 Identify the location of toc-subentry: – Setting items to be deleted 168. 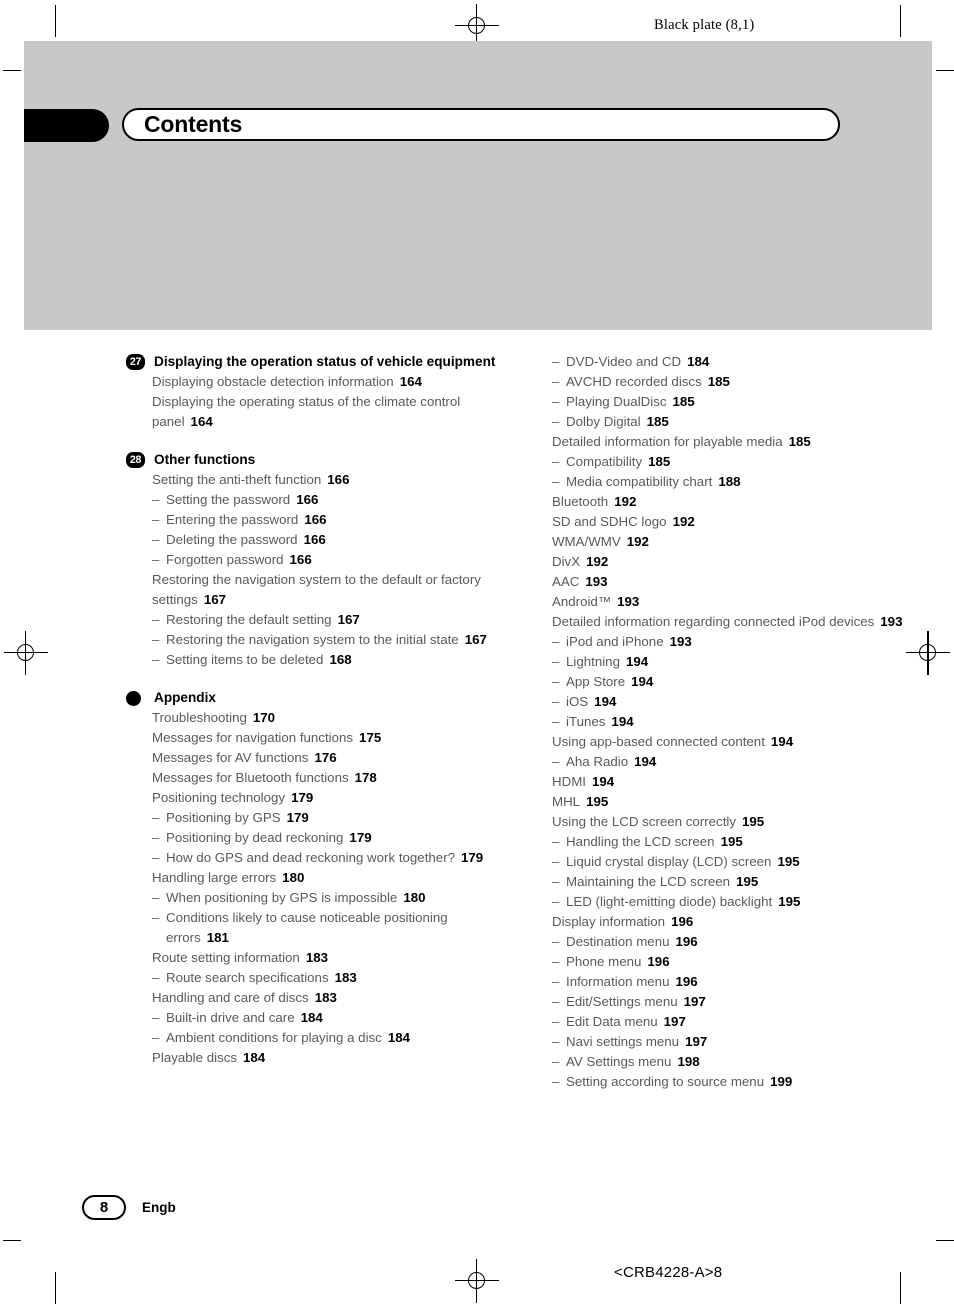
(311, 660).